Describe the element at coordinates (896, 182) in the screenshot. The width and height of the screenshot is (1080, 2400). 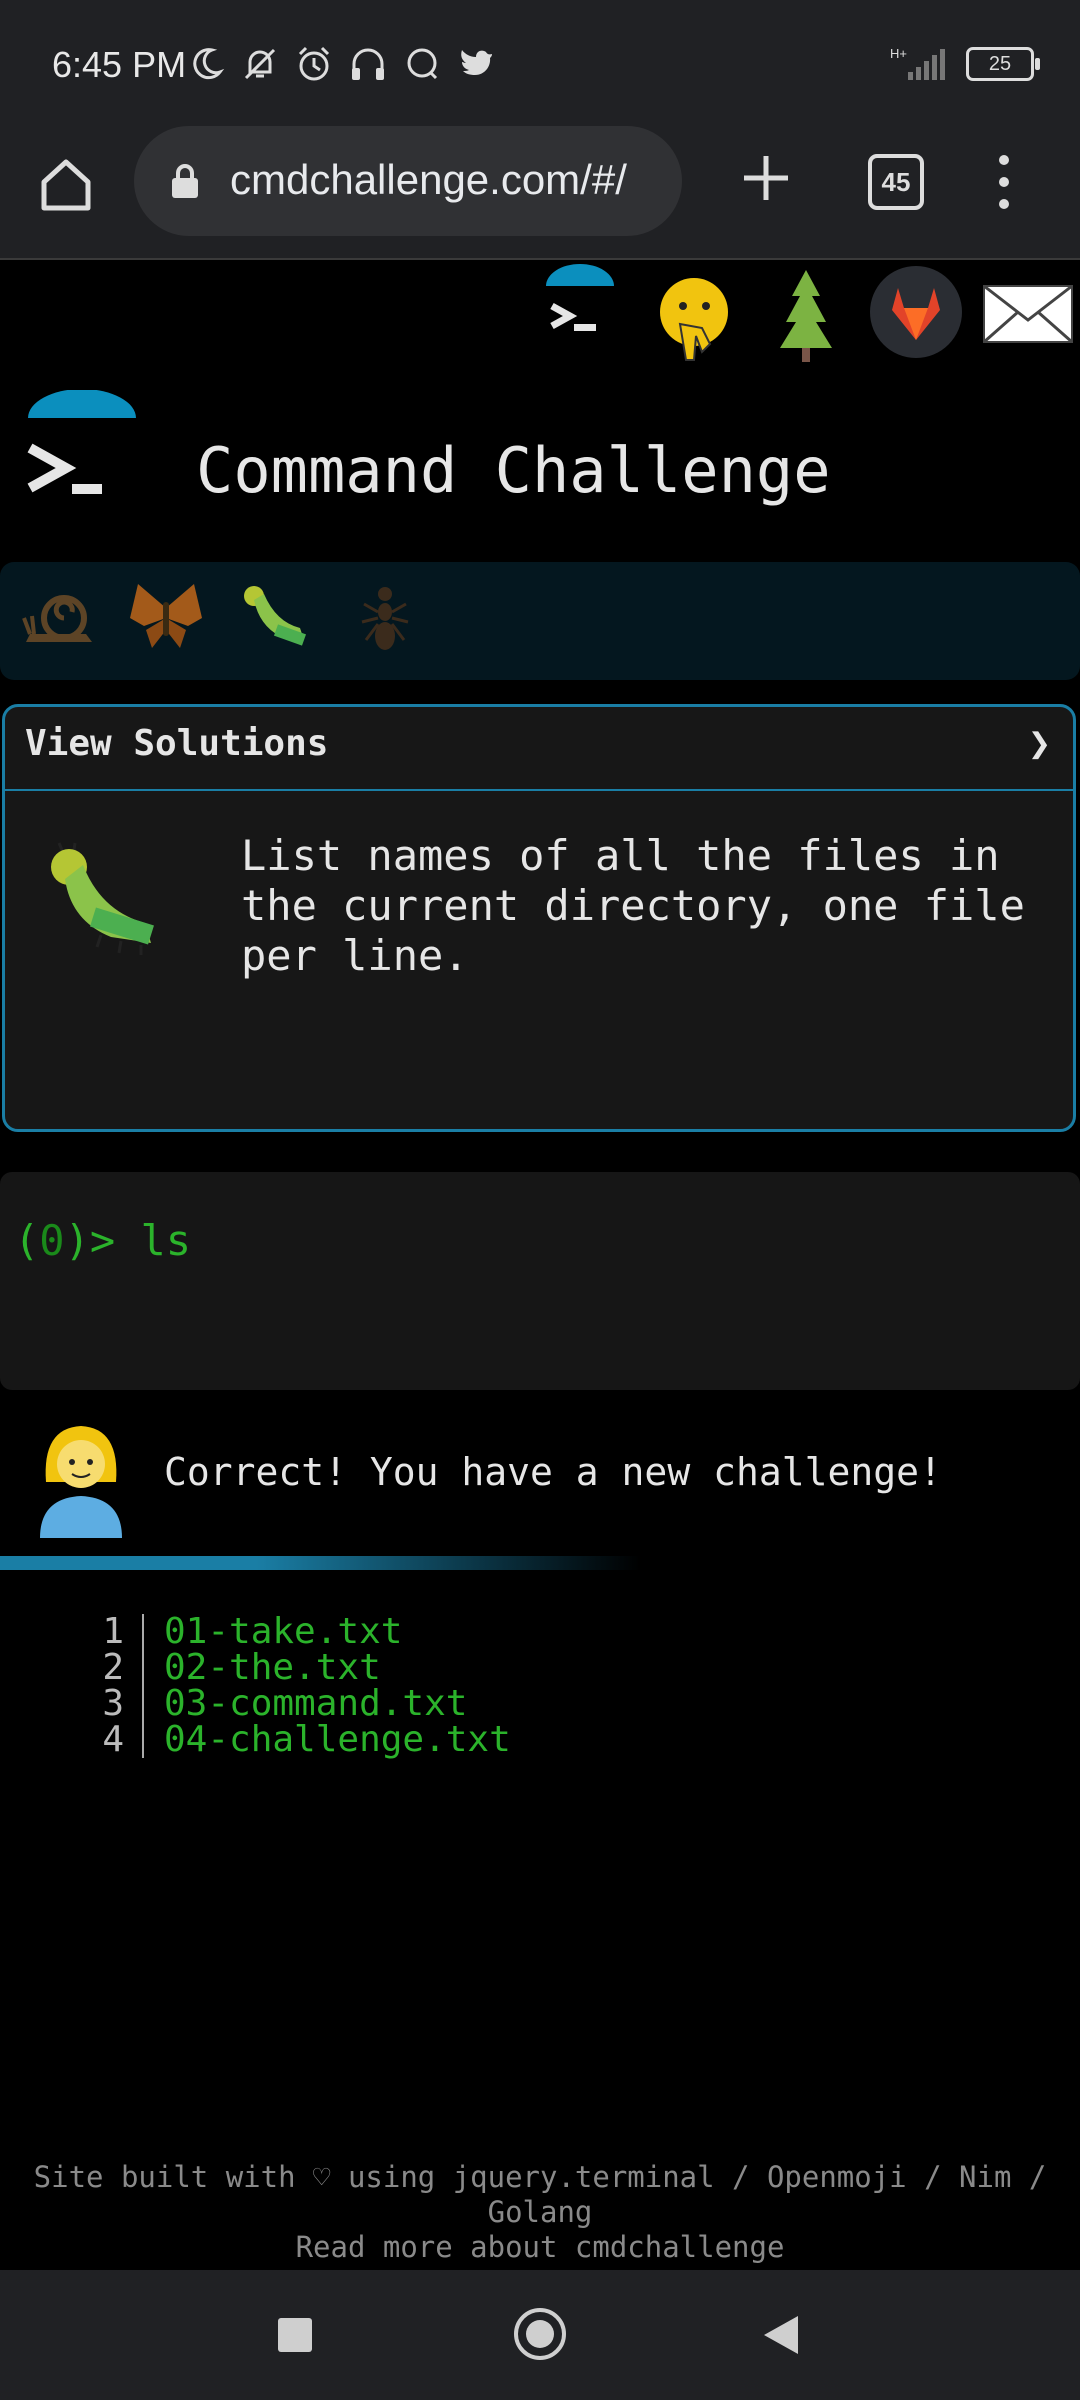
I see `tab-switcher-button: 45` at that location.